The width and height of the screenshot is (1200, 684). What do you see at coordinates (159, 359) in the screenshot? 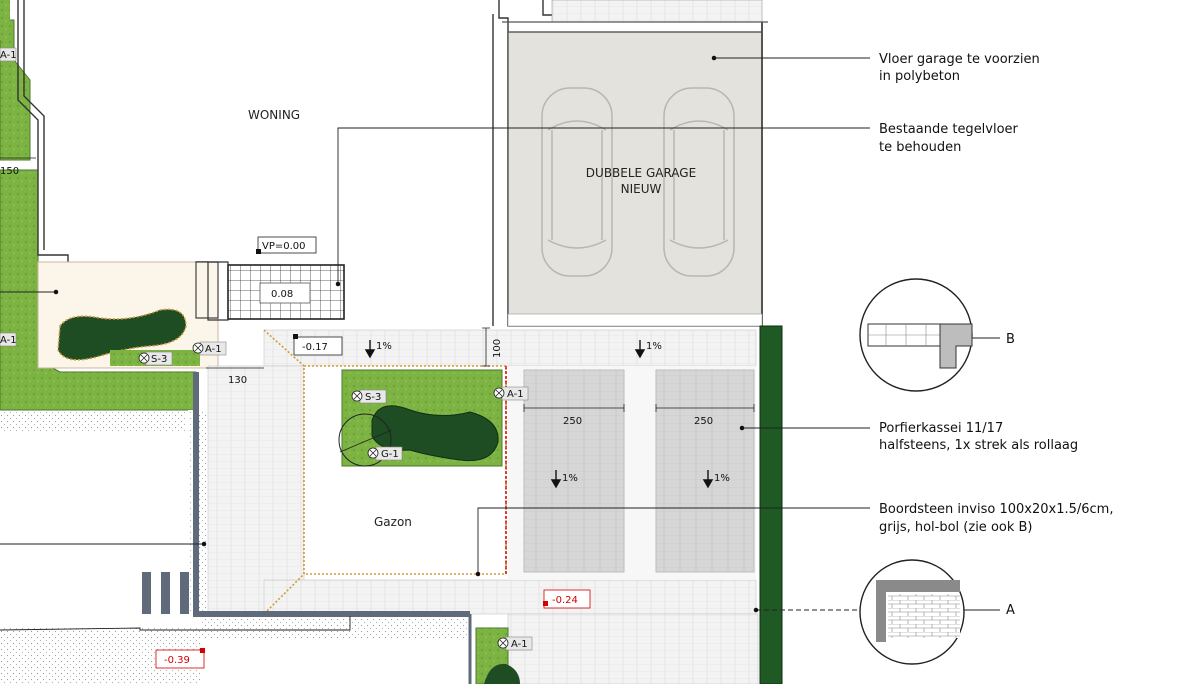
I see `plant-tag-s3-1: S-3` at bounding box center [159, 359].